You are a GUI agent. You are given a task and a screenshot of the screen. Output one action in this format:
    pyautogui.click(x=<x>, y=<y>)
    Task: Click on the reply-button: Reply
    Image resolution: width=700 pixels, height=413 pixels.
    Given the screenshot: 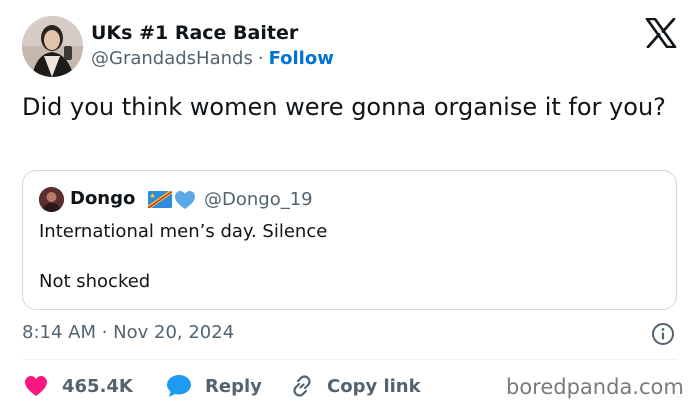 What is the action you would take?
    pyautogui.click(x=214, y=386)
    